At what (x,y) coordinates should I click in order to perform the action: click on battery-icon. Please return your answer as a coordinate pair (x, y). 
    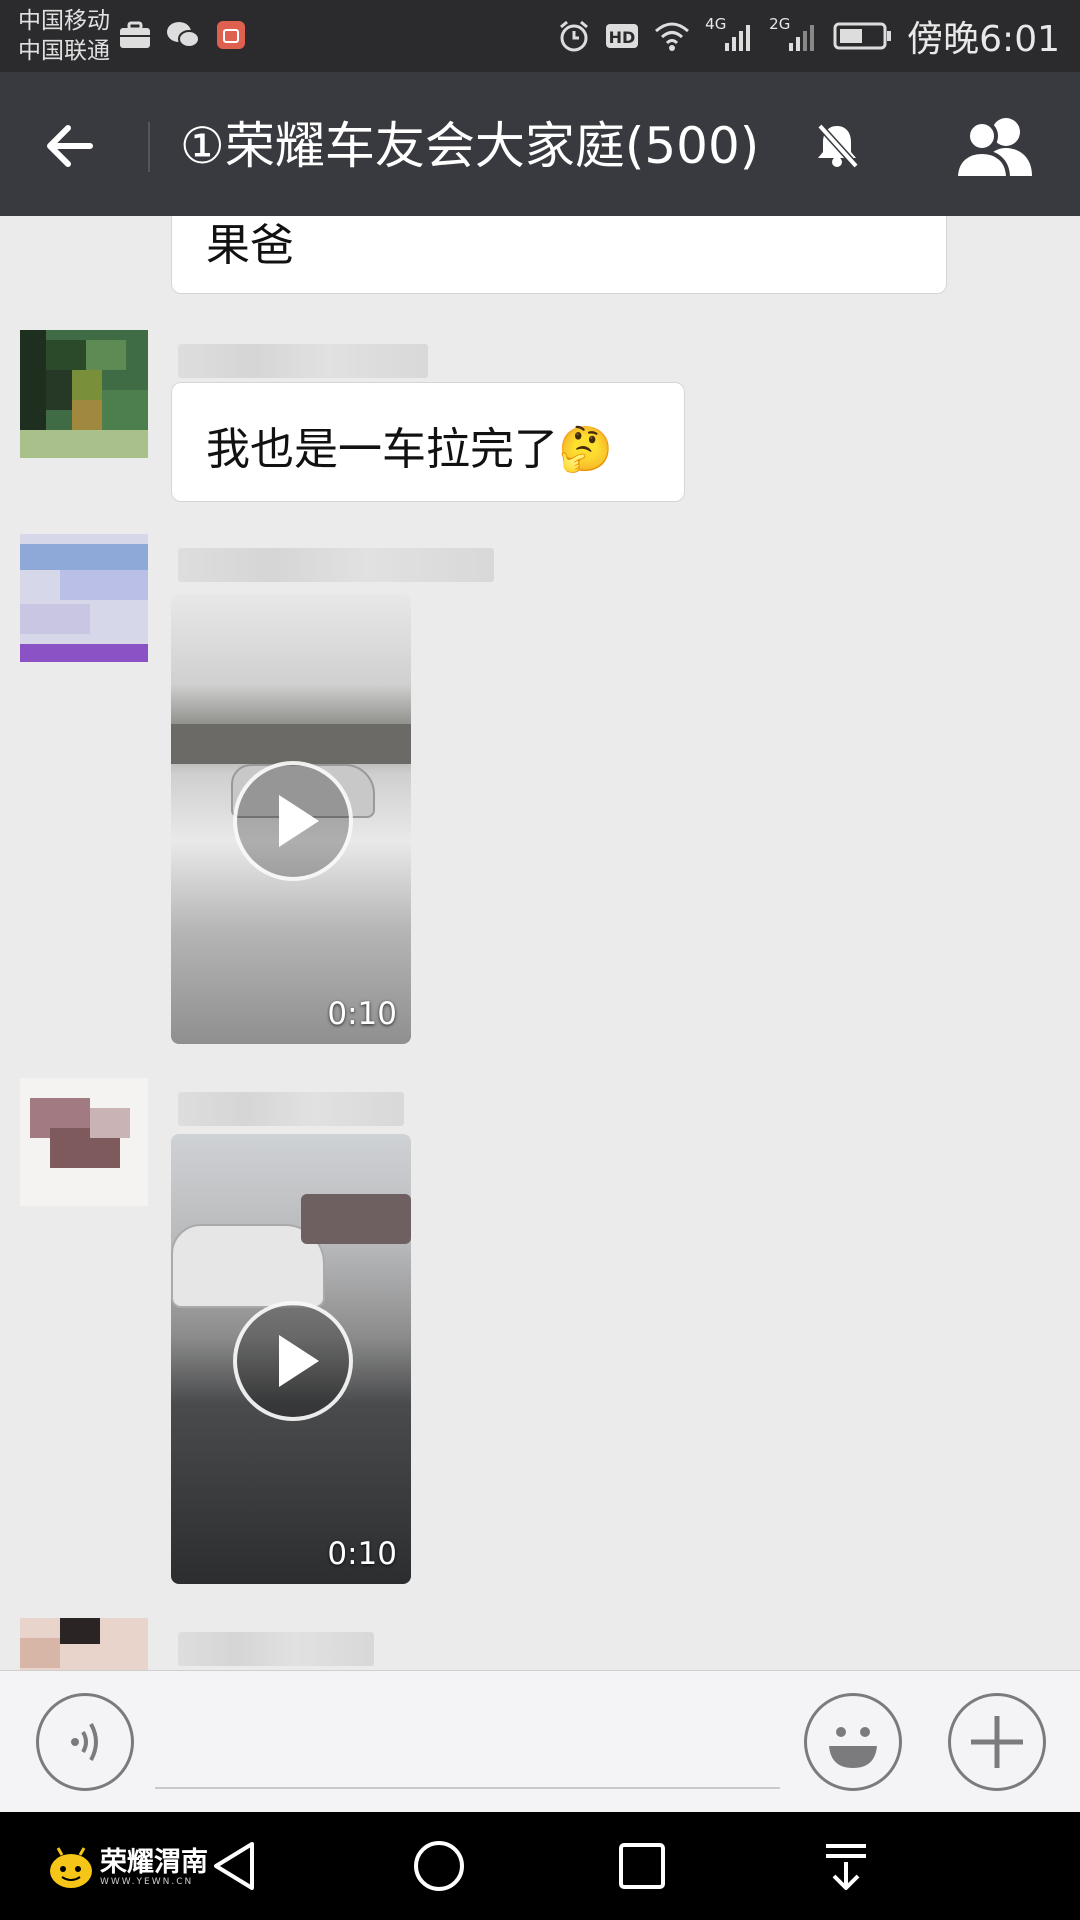
    Looking at the image, I should click on (862, 36).